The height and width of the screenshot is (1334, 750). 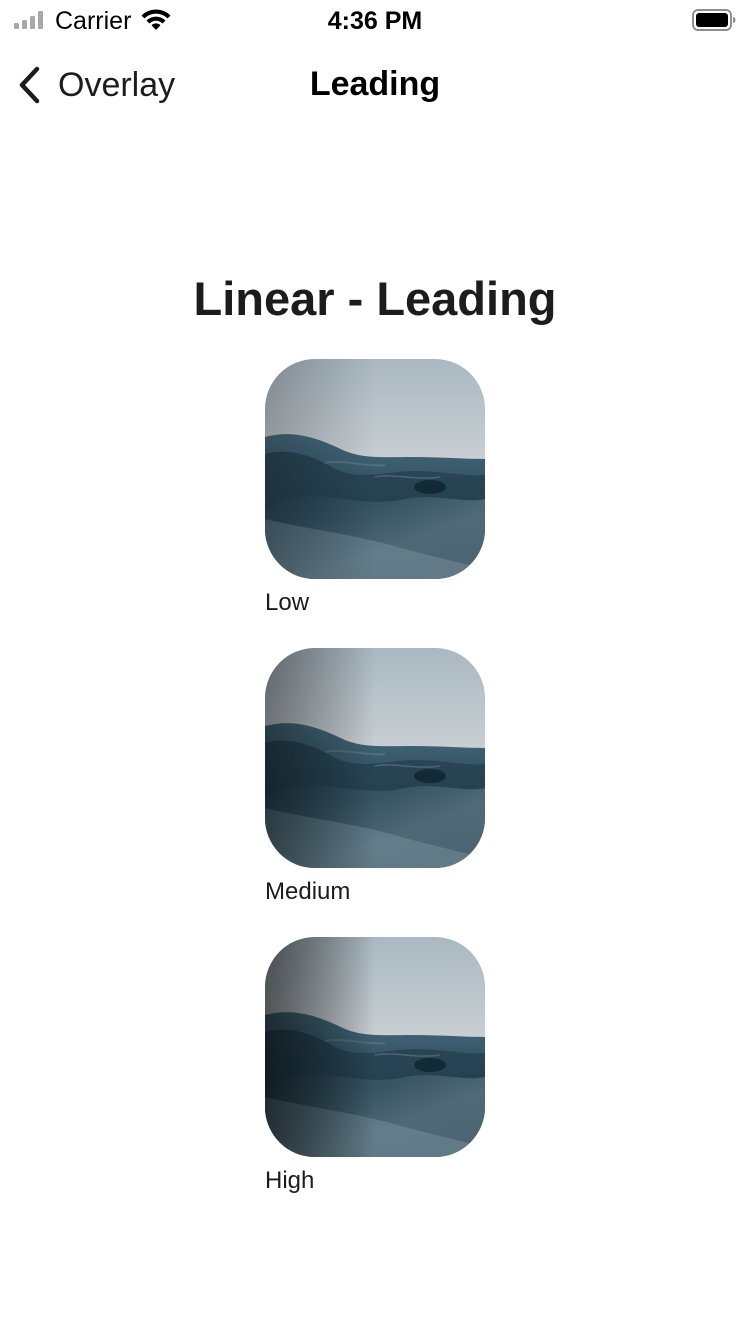 I want to click on list-item-high: High, so click(x=385, y=1066).